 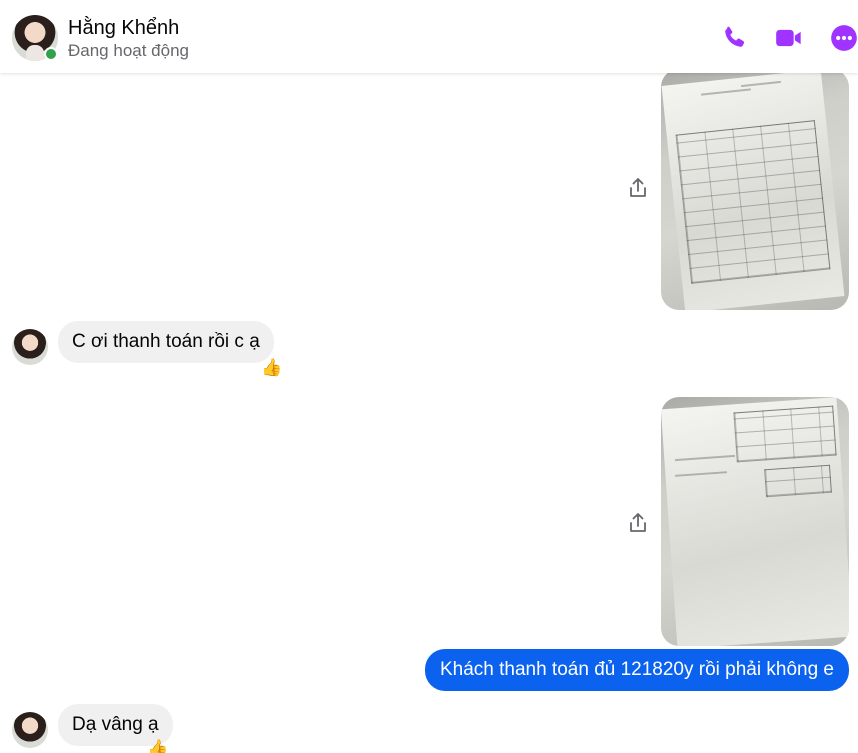 I want to click on contact-avatar, so click(x=35, y=38).